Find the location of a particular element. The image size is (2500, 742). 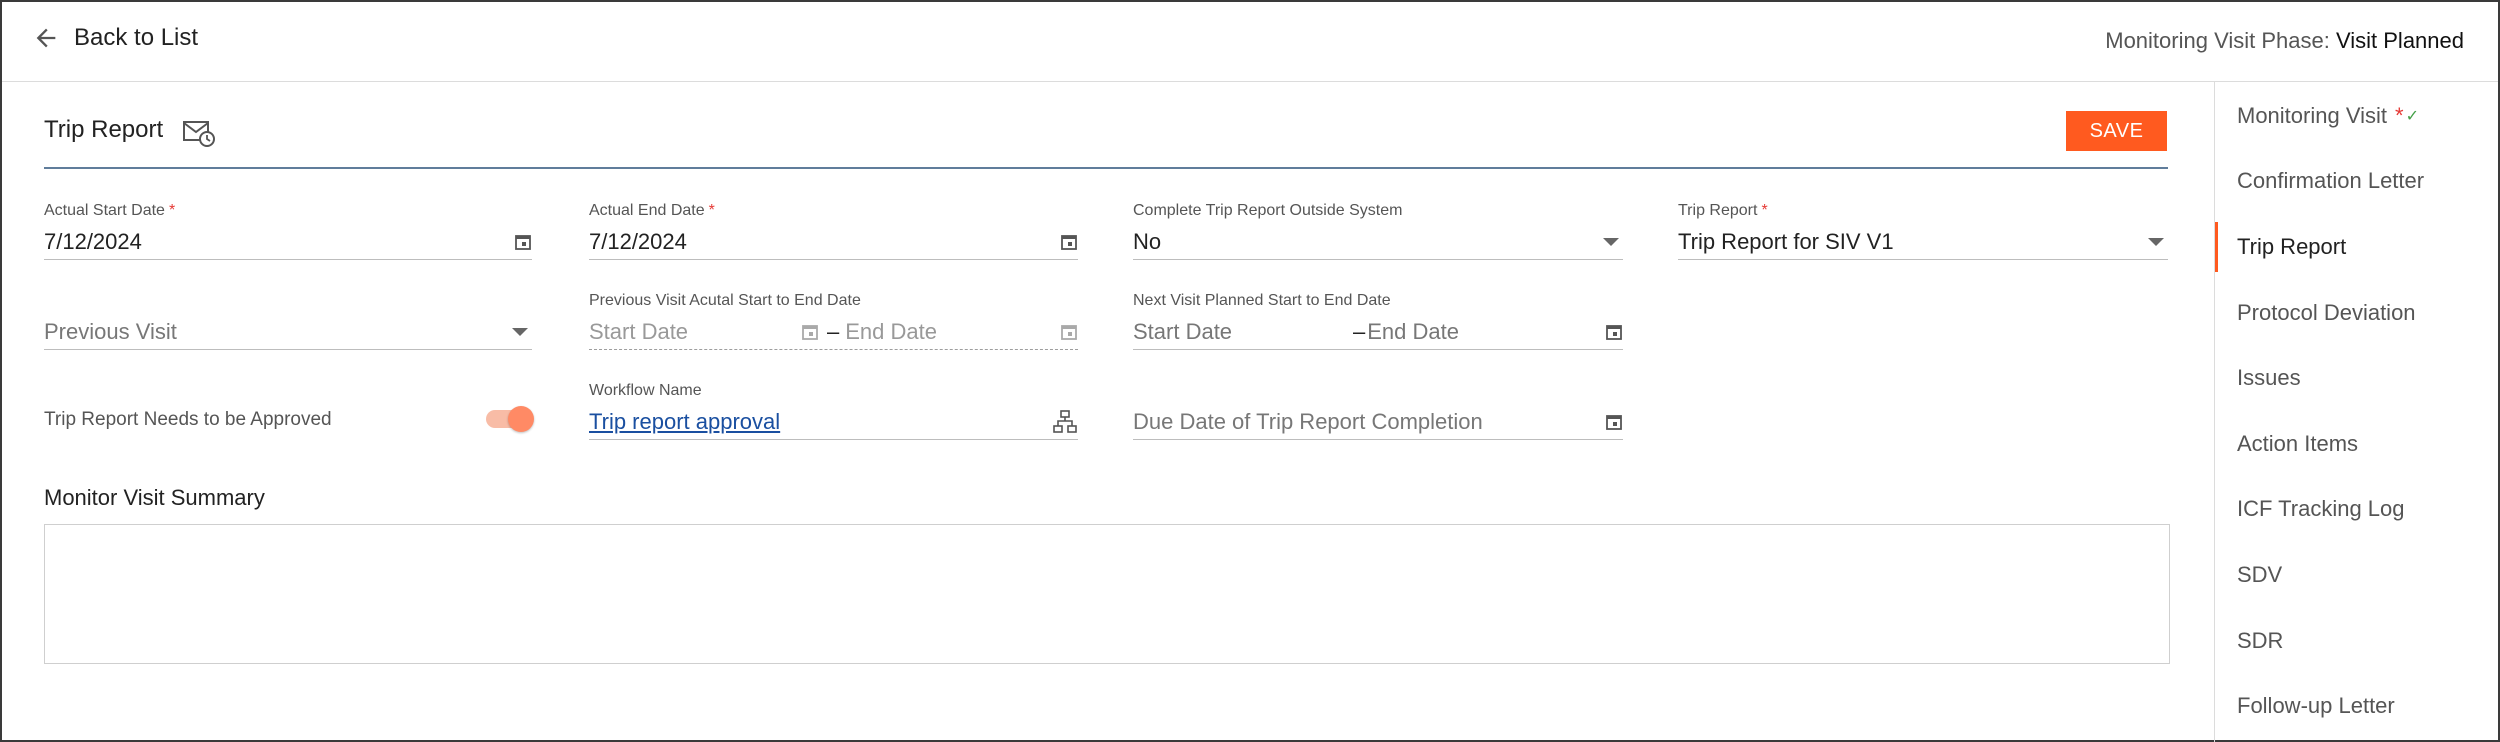

previous-visit-select: Previous Visit is located at coordinates (288, 332).